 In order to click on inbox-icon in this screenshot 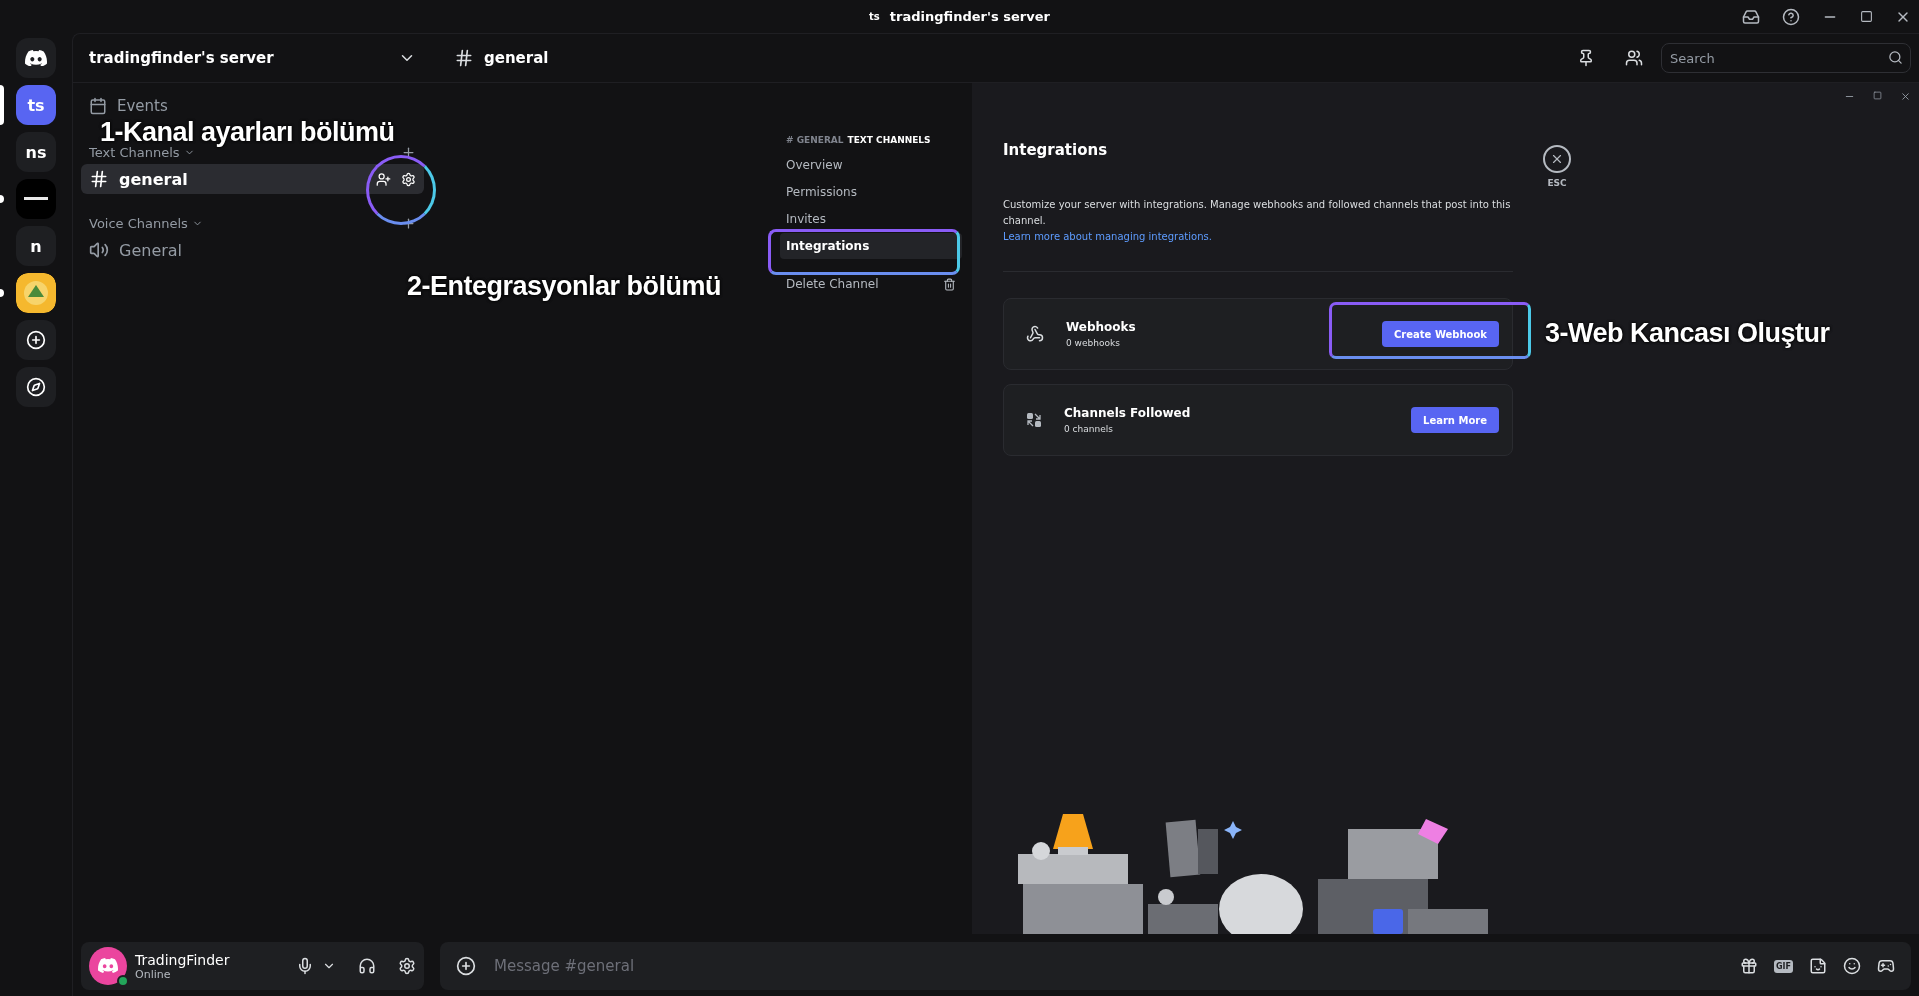, I will do `click(1751, 16)`.